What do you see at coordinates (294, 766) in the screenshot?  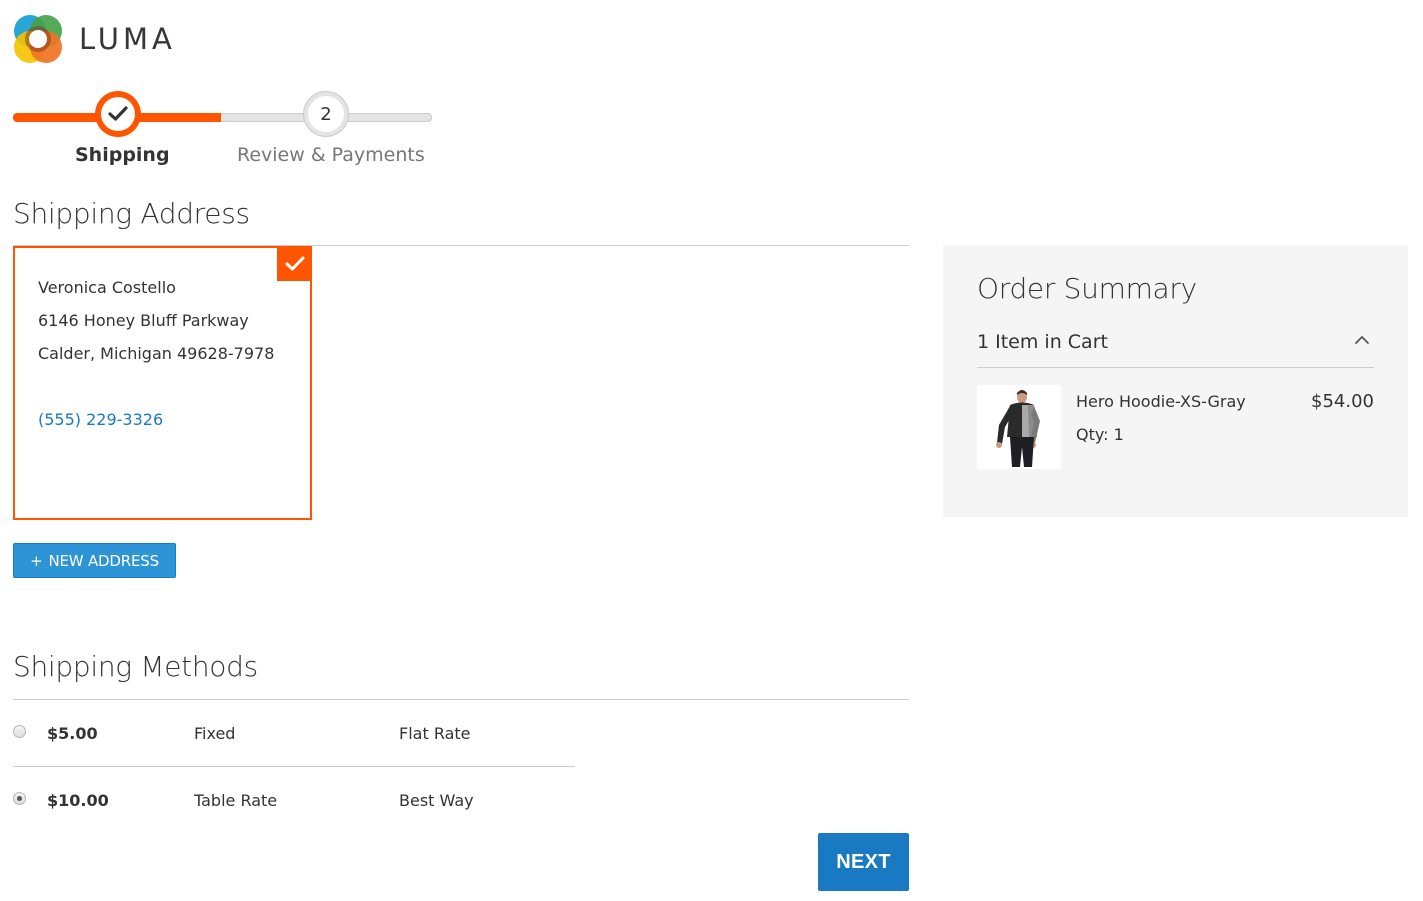 I see `shipping-method-row-divider` at bounding box center [294, 766].